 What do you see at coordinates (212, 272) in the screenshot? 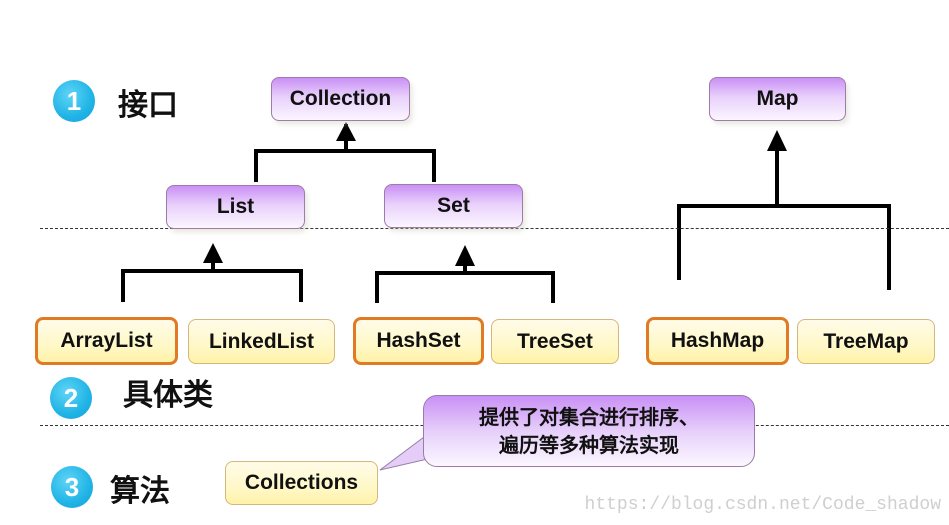
I see `connector-list` at bounding box center [212, 272].